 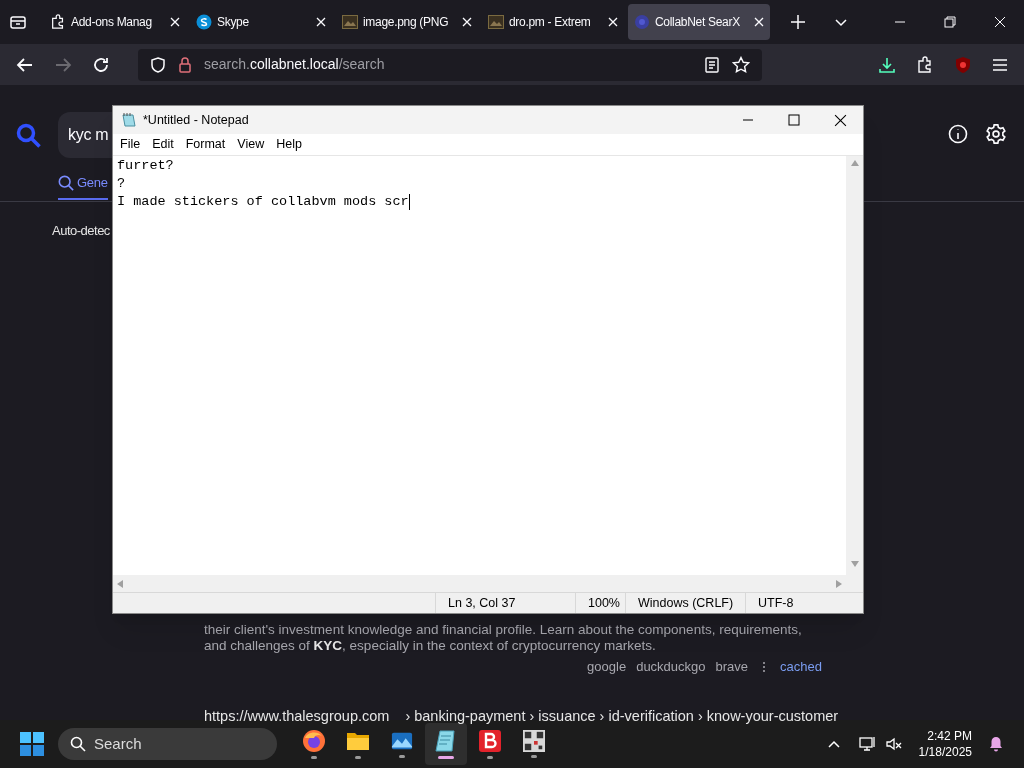 I want to click on url-text: search.collabnet.local/search, so click(x=295, y=64).